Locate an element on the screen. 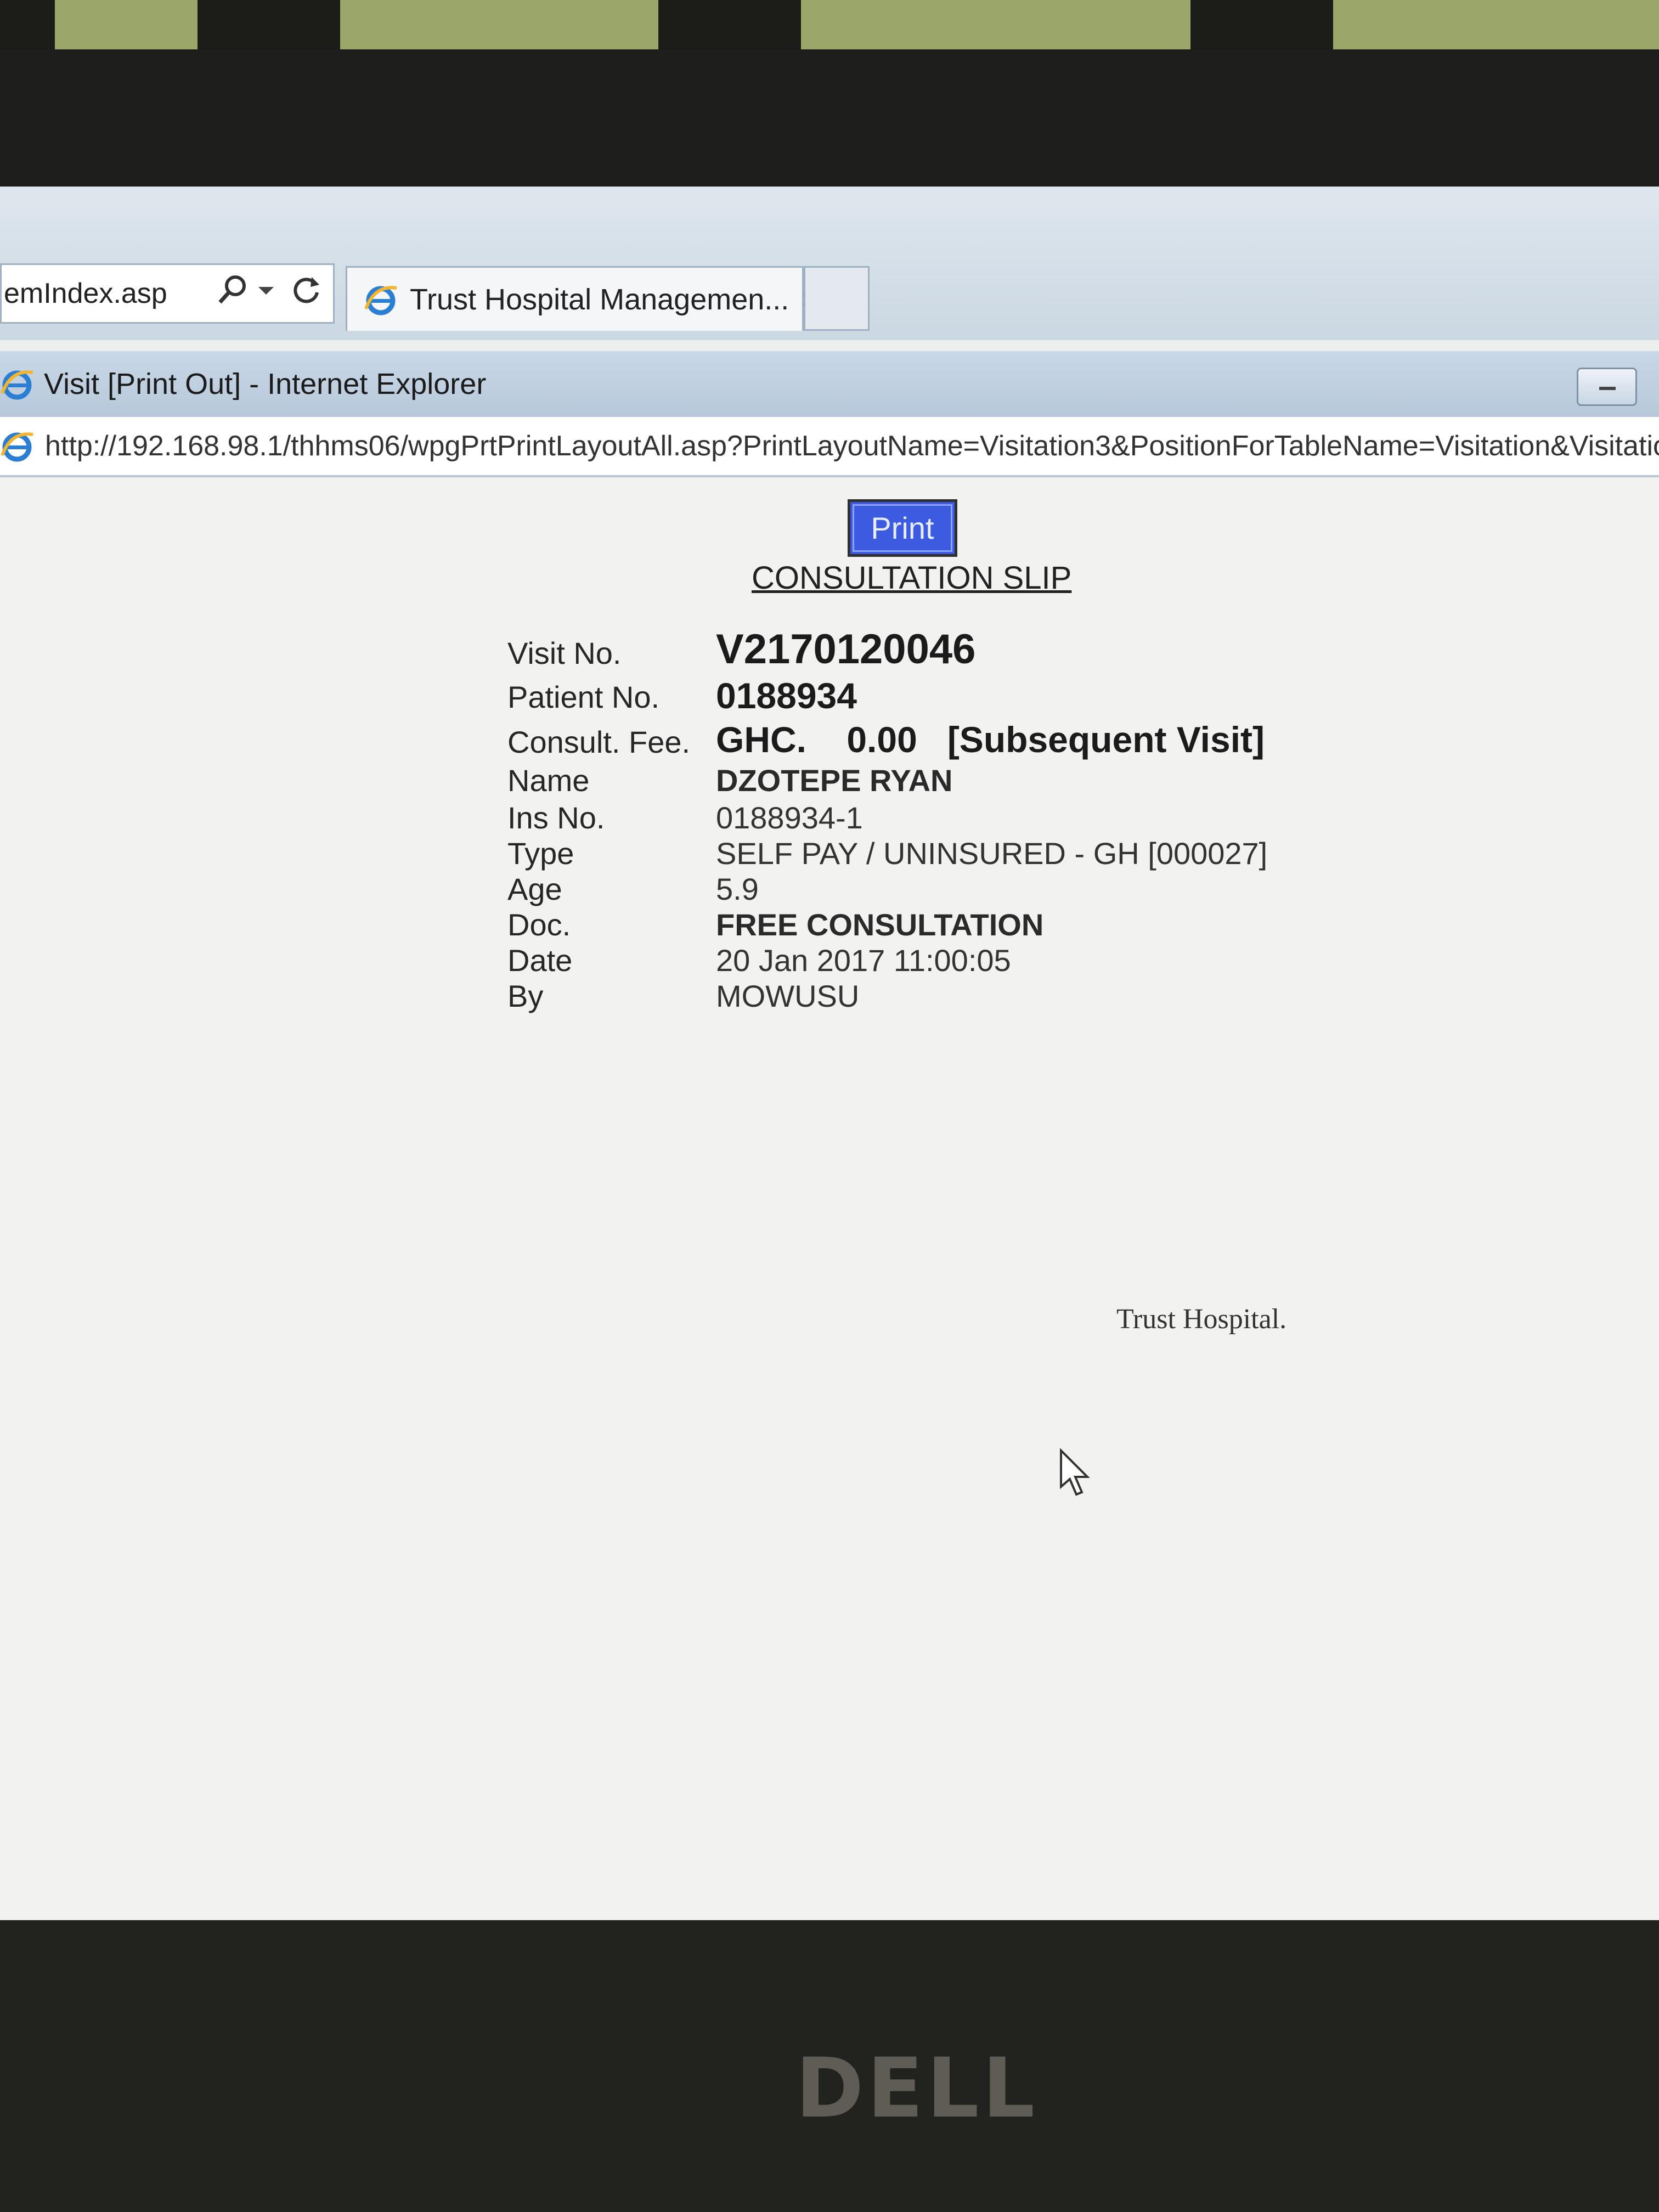 This screenshot has height=2212, width=1659. monitor-bezel-top is located at coordinates (830, 126).